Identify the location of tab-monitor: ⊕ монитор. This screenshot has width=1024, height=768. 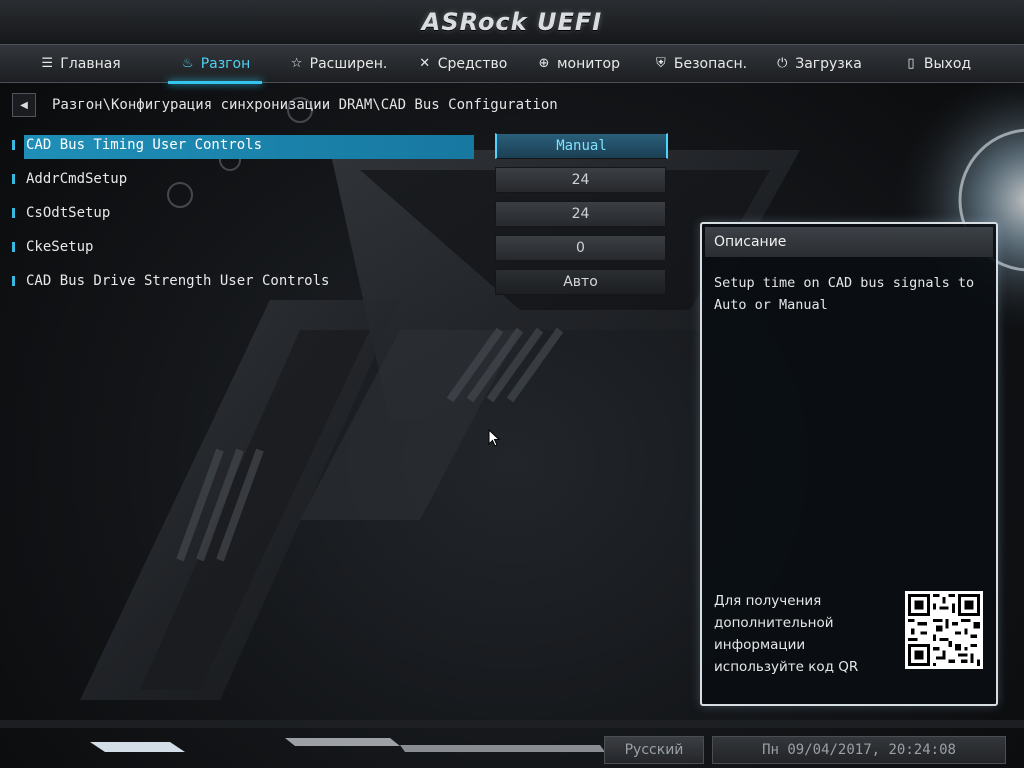
(578, 63).